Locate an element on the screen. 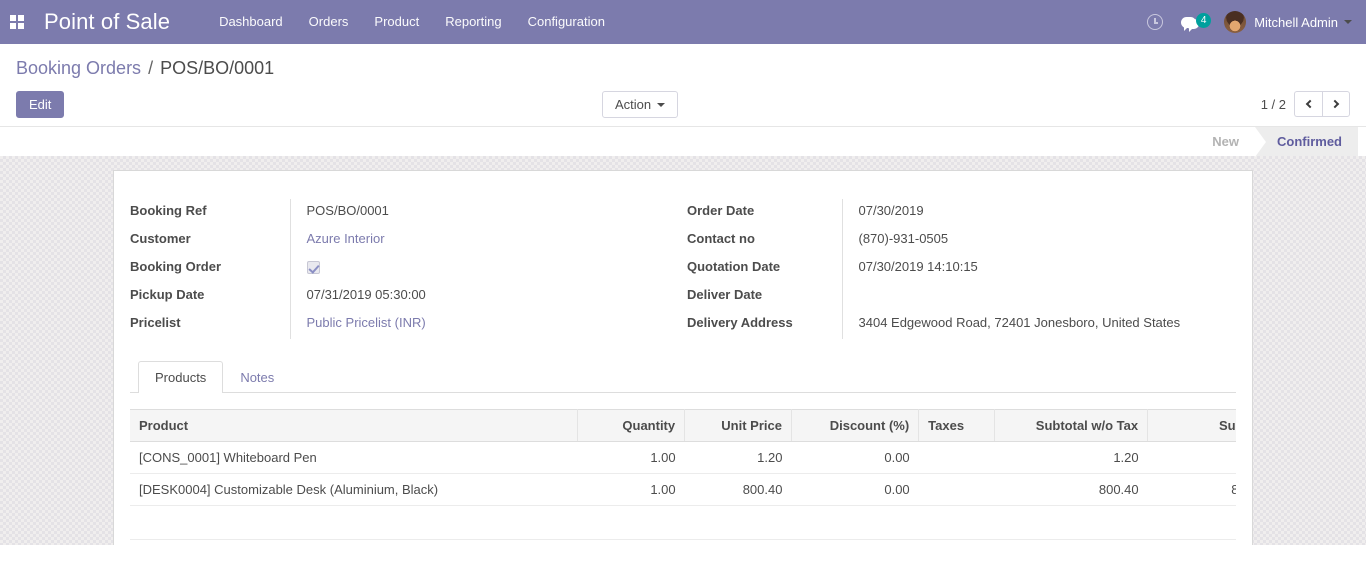  apps-grid-glyph is located at coordinates (17, 22).